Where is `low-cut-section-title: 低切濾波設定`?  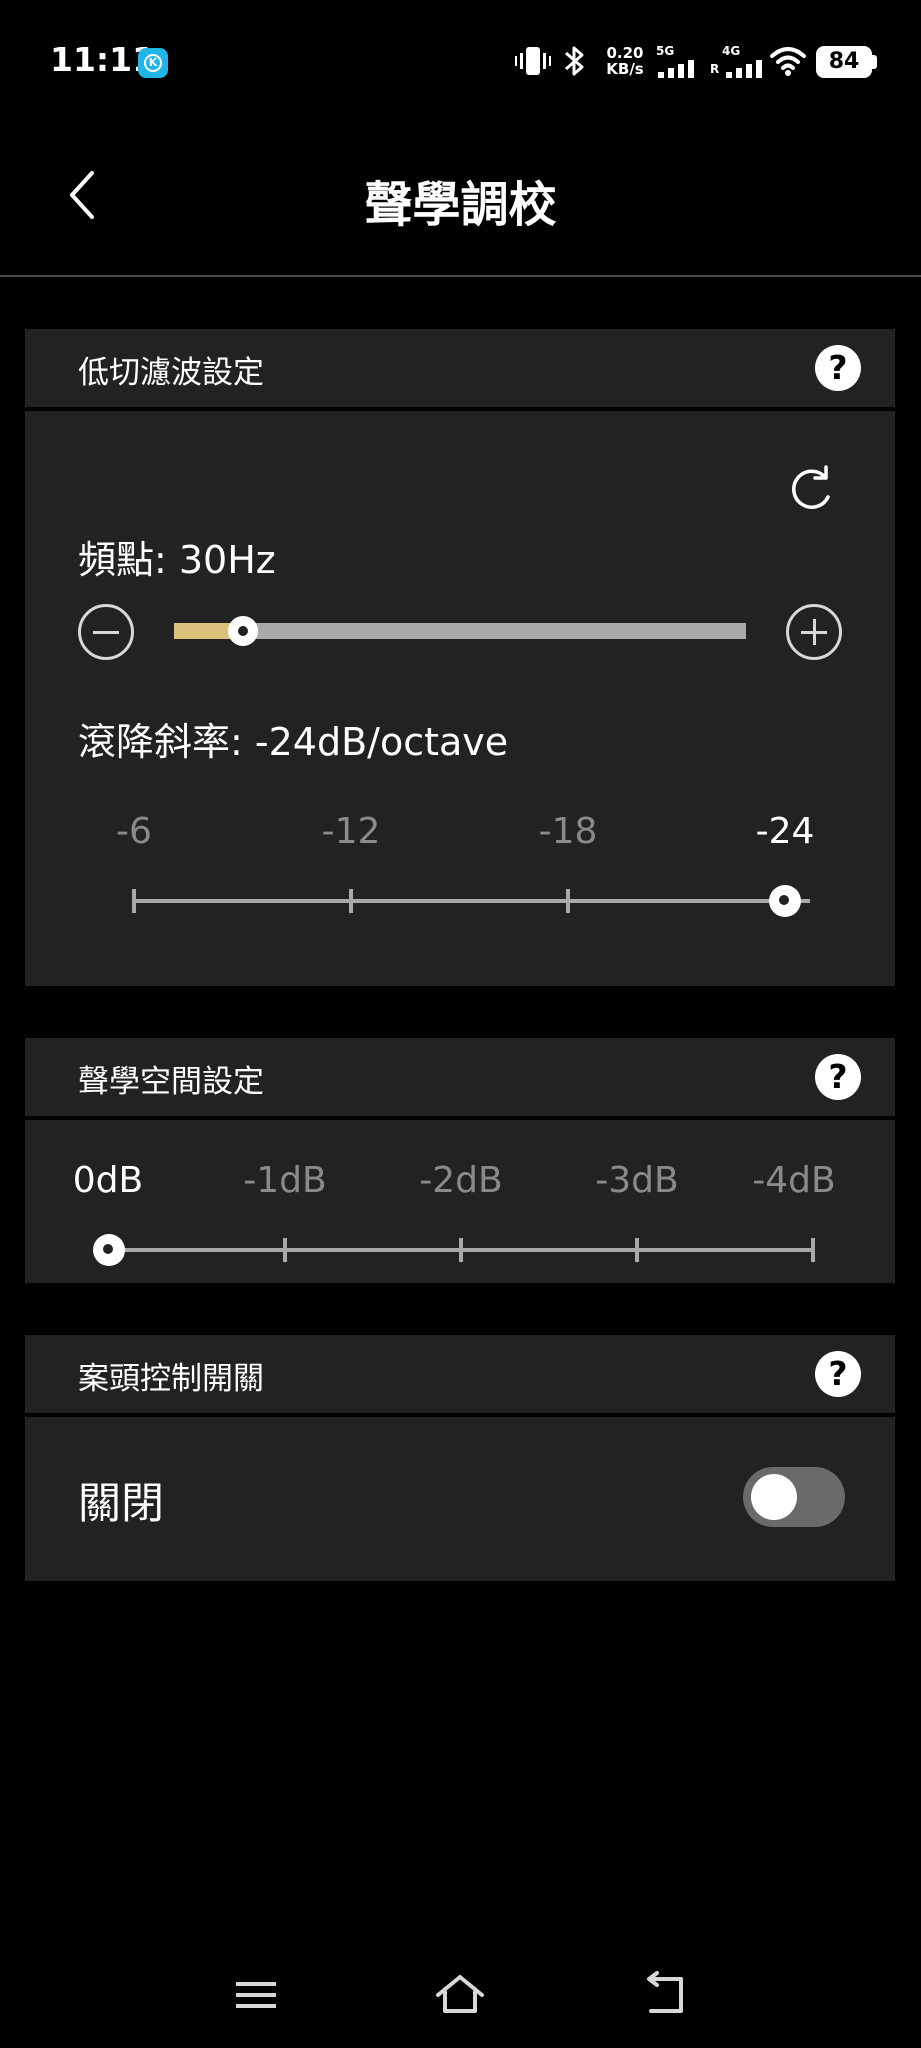
low-cut-section-title: 低切濾波設定 is located at coordinates (171, 373).